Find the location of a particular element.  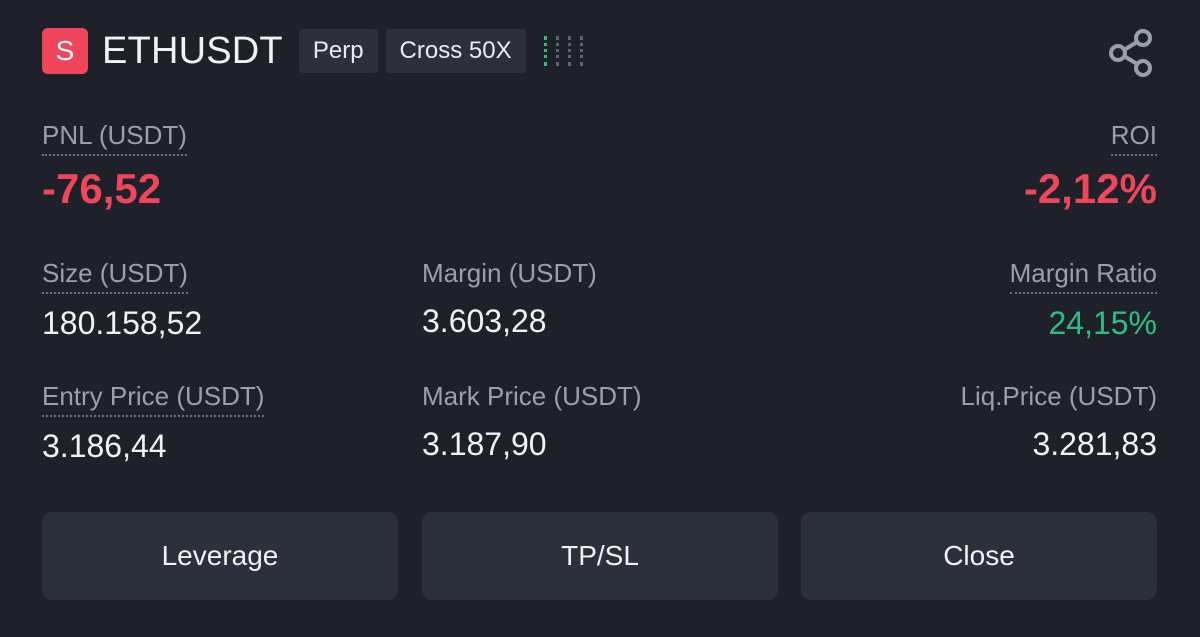

contract-type-tag: Perp is located at coordinates (338, 51).